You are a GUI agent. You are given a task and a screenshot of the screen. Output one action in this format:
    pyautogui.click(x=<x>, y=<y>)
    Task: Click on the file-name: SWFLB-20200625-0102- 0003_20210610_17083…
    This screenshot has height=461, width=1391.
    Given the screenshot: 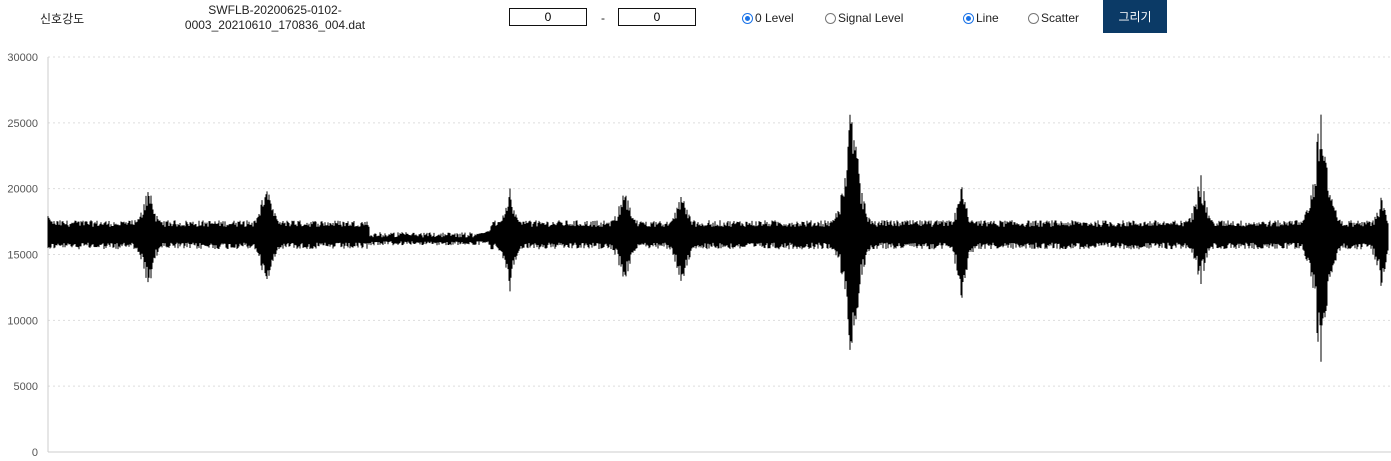 What is the action you would take?
    pyautogui.click(x=275, y=18)
    